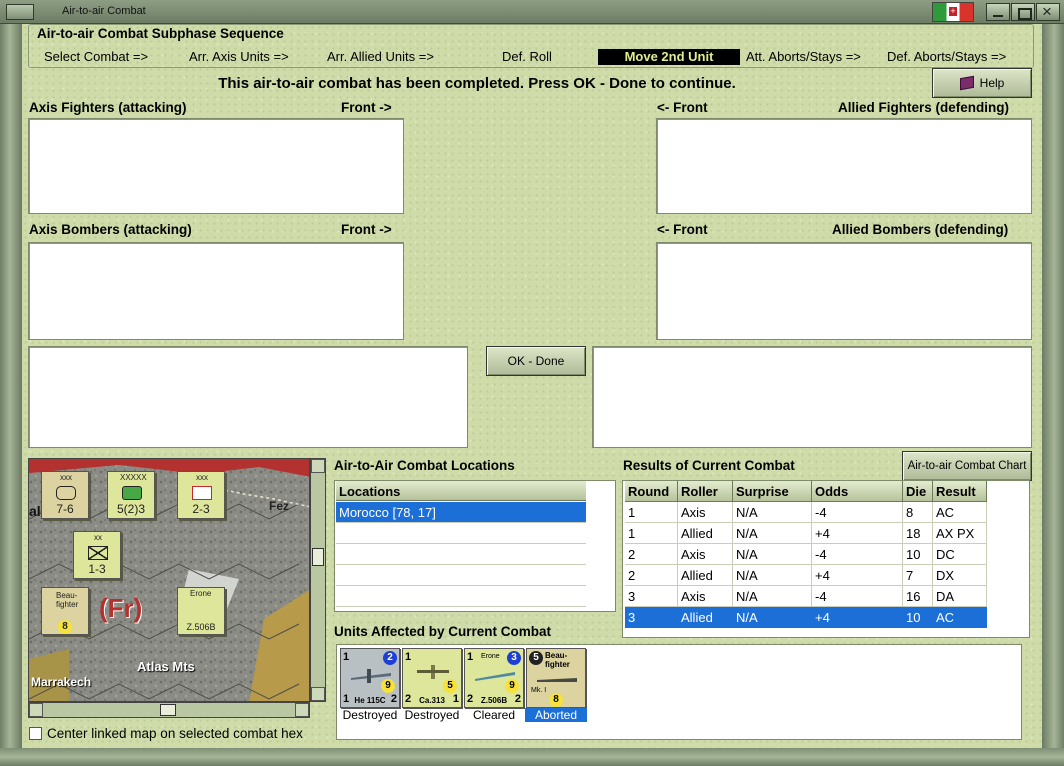  What do you see at coordinates (1023, 12) in the screenshot?
I see `maximize-button` at bounding box center [1023, 12].